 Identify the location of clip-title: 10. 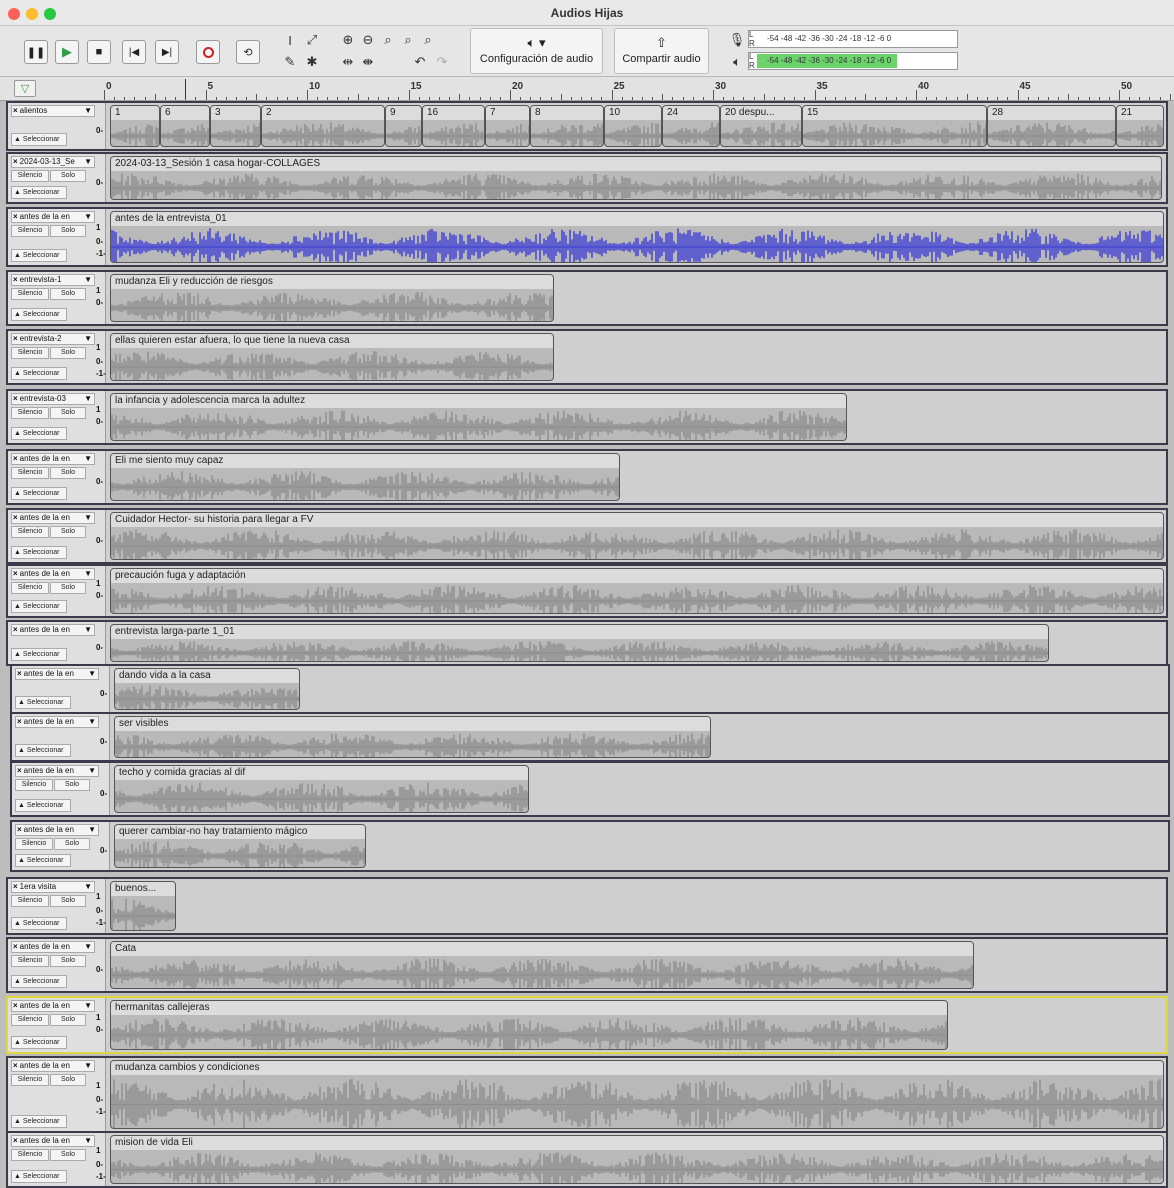
(633, 113).